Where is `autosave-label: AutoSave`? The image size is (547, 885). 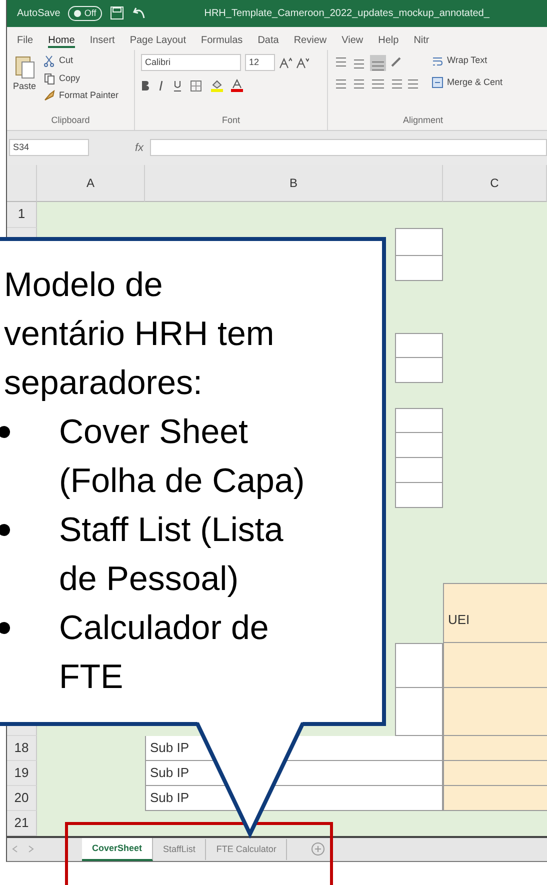
autosave-label: AutoSave is located at coordinates (38, 13).